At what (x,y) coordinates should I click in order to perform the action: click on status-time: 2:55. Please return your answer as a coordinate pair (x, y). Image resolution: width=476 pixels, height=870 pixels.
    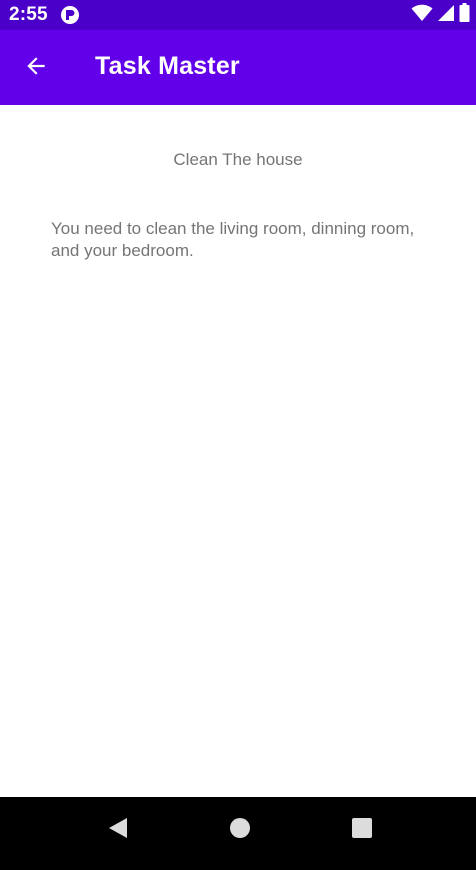
    Looking at the image, I should click on (28, 14).